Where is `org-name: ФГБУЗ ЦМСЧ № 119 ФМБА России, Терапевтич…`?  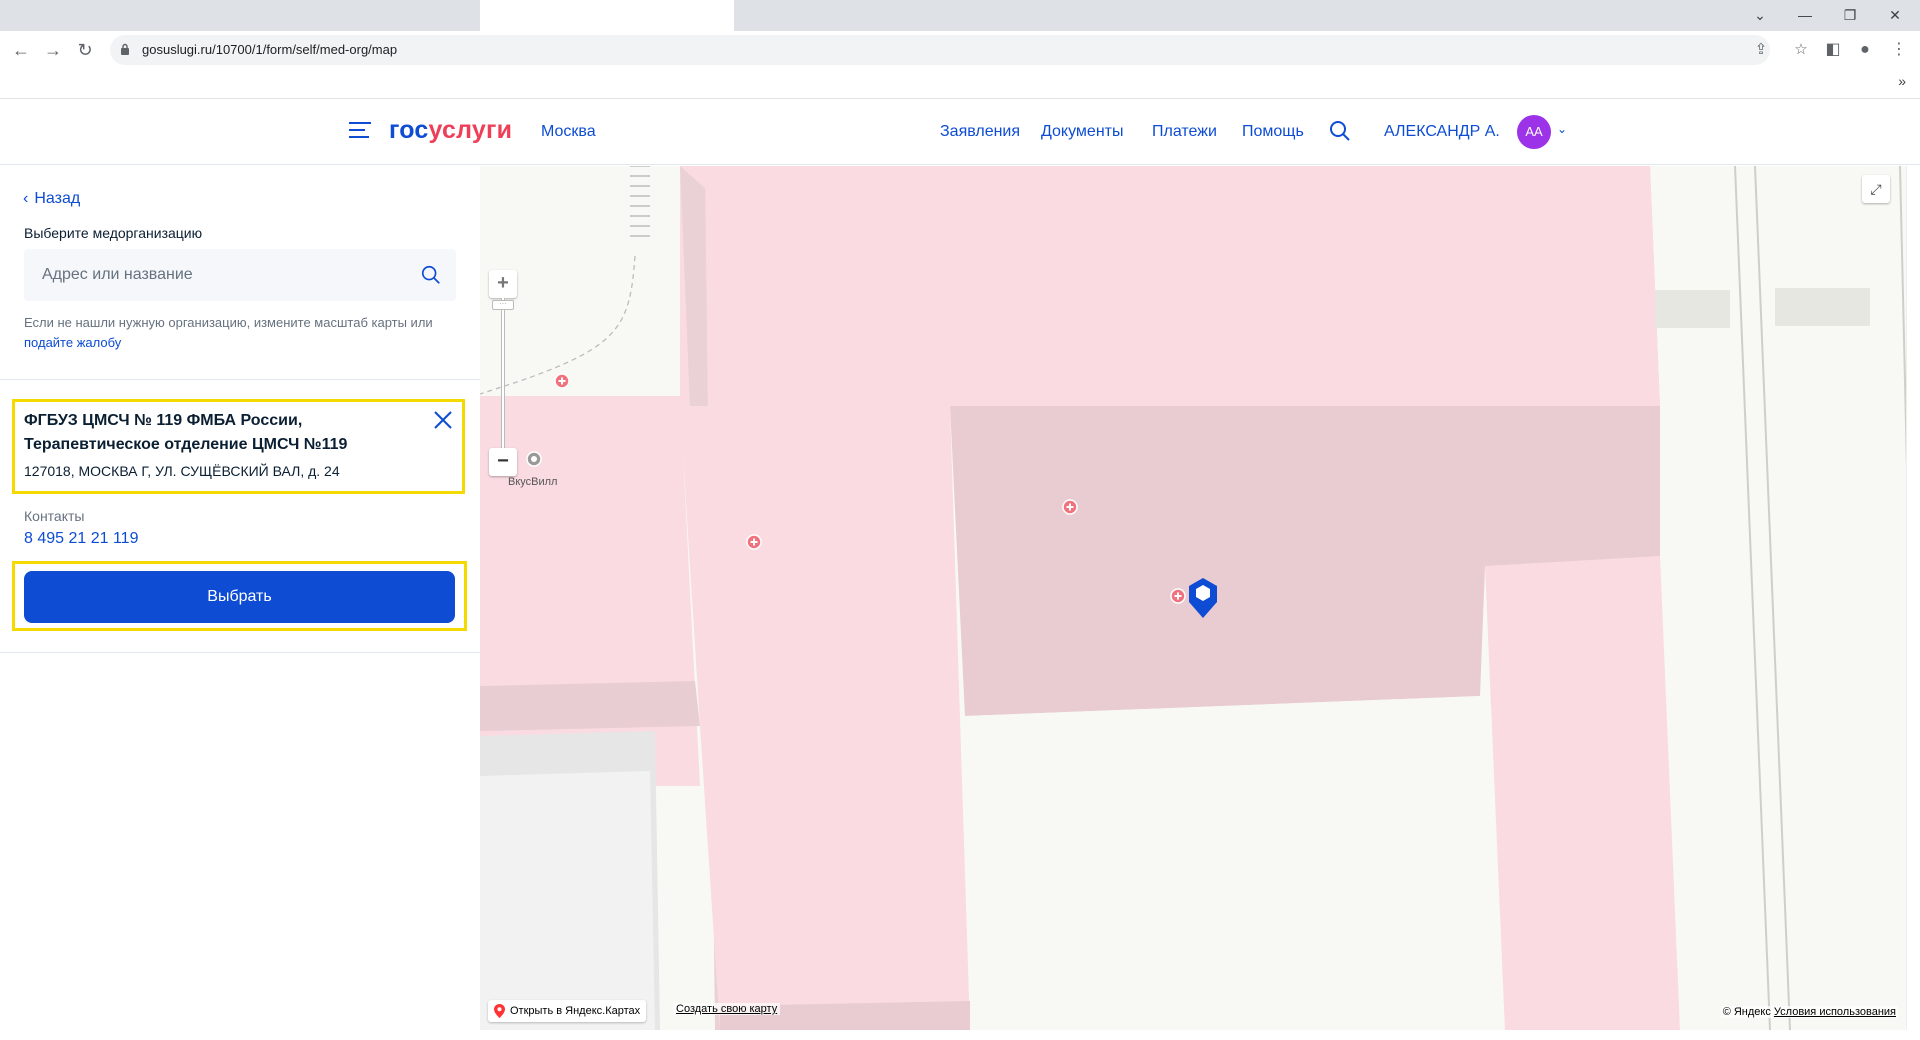 org-name: ФГБУЗ ЦМСЧ № 119 ФМБА России, Терапевтич… is located at coordinates (186, 432).